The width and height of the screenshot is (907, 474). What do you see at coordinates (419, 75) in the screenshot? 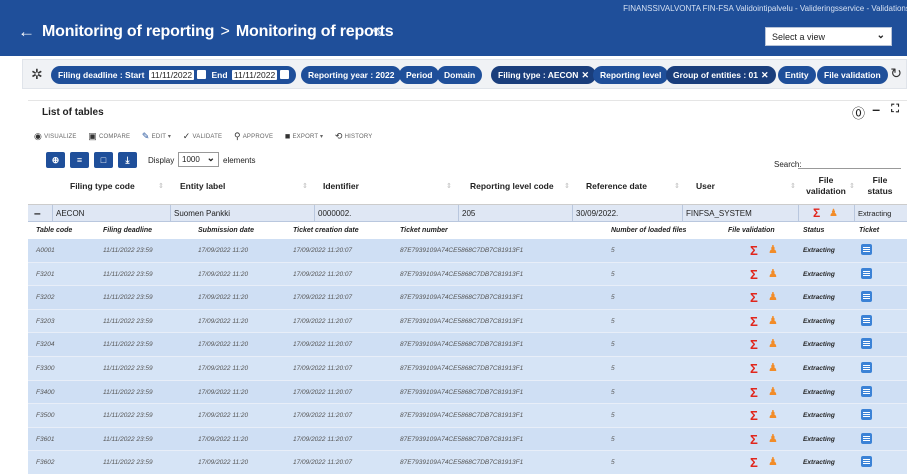
I see `filter-chip-period: Period` at bounding box center [419, 75].